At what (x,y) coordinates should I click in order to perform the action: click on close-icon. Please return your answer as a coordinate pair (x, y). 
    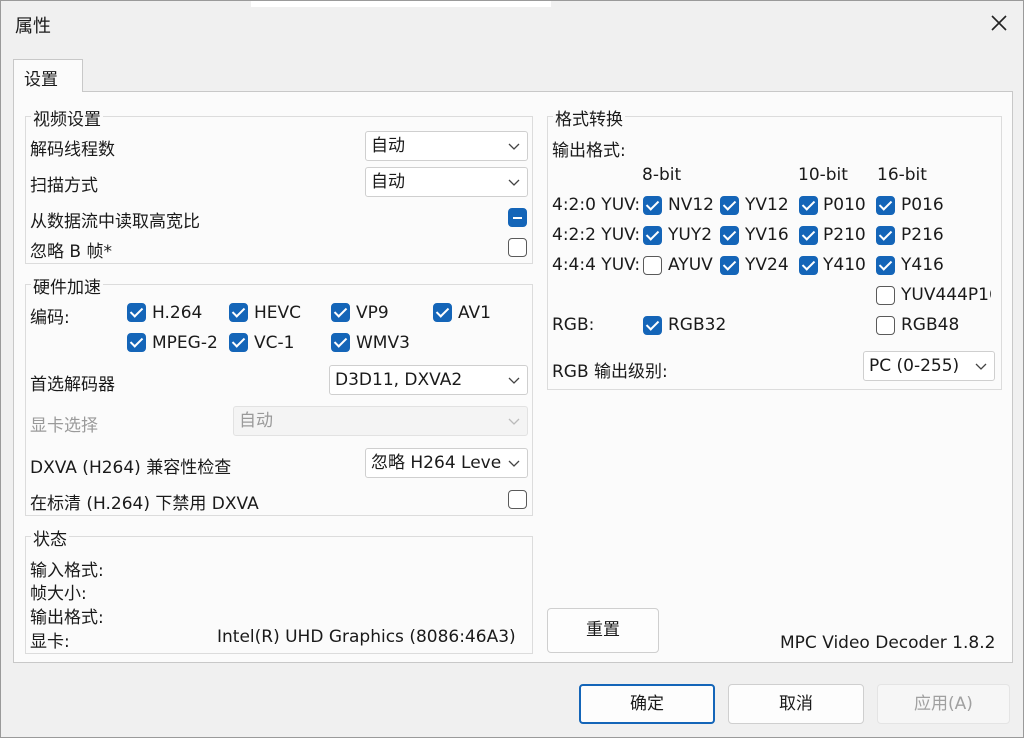
    Looking at the image, I should click on (999, 23).